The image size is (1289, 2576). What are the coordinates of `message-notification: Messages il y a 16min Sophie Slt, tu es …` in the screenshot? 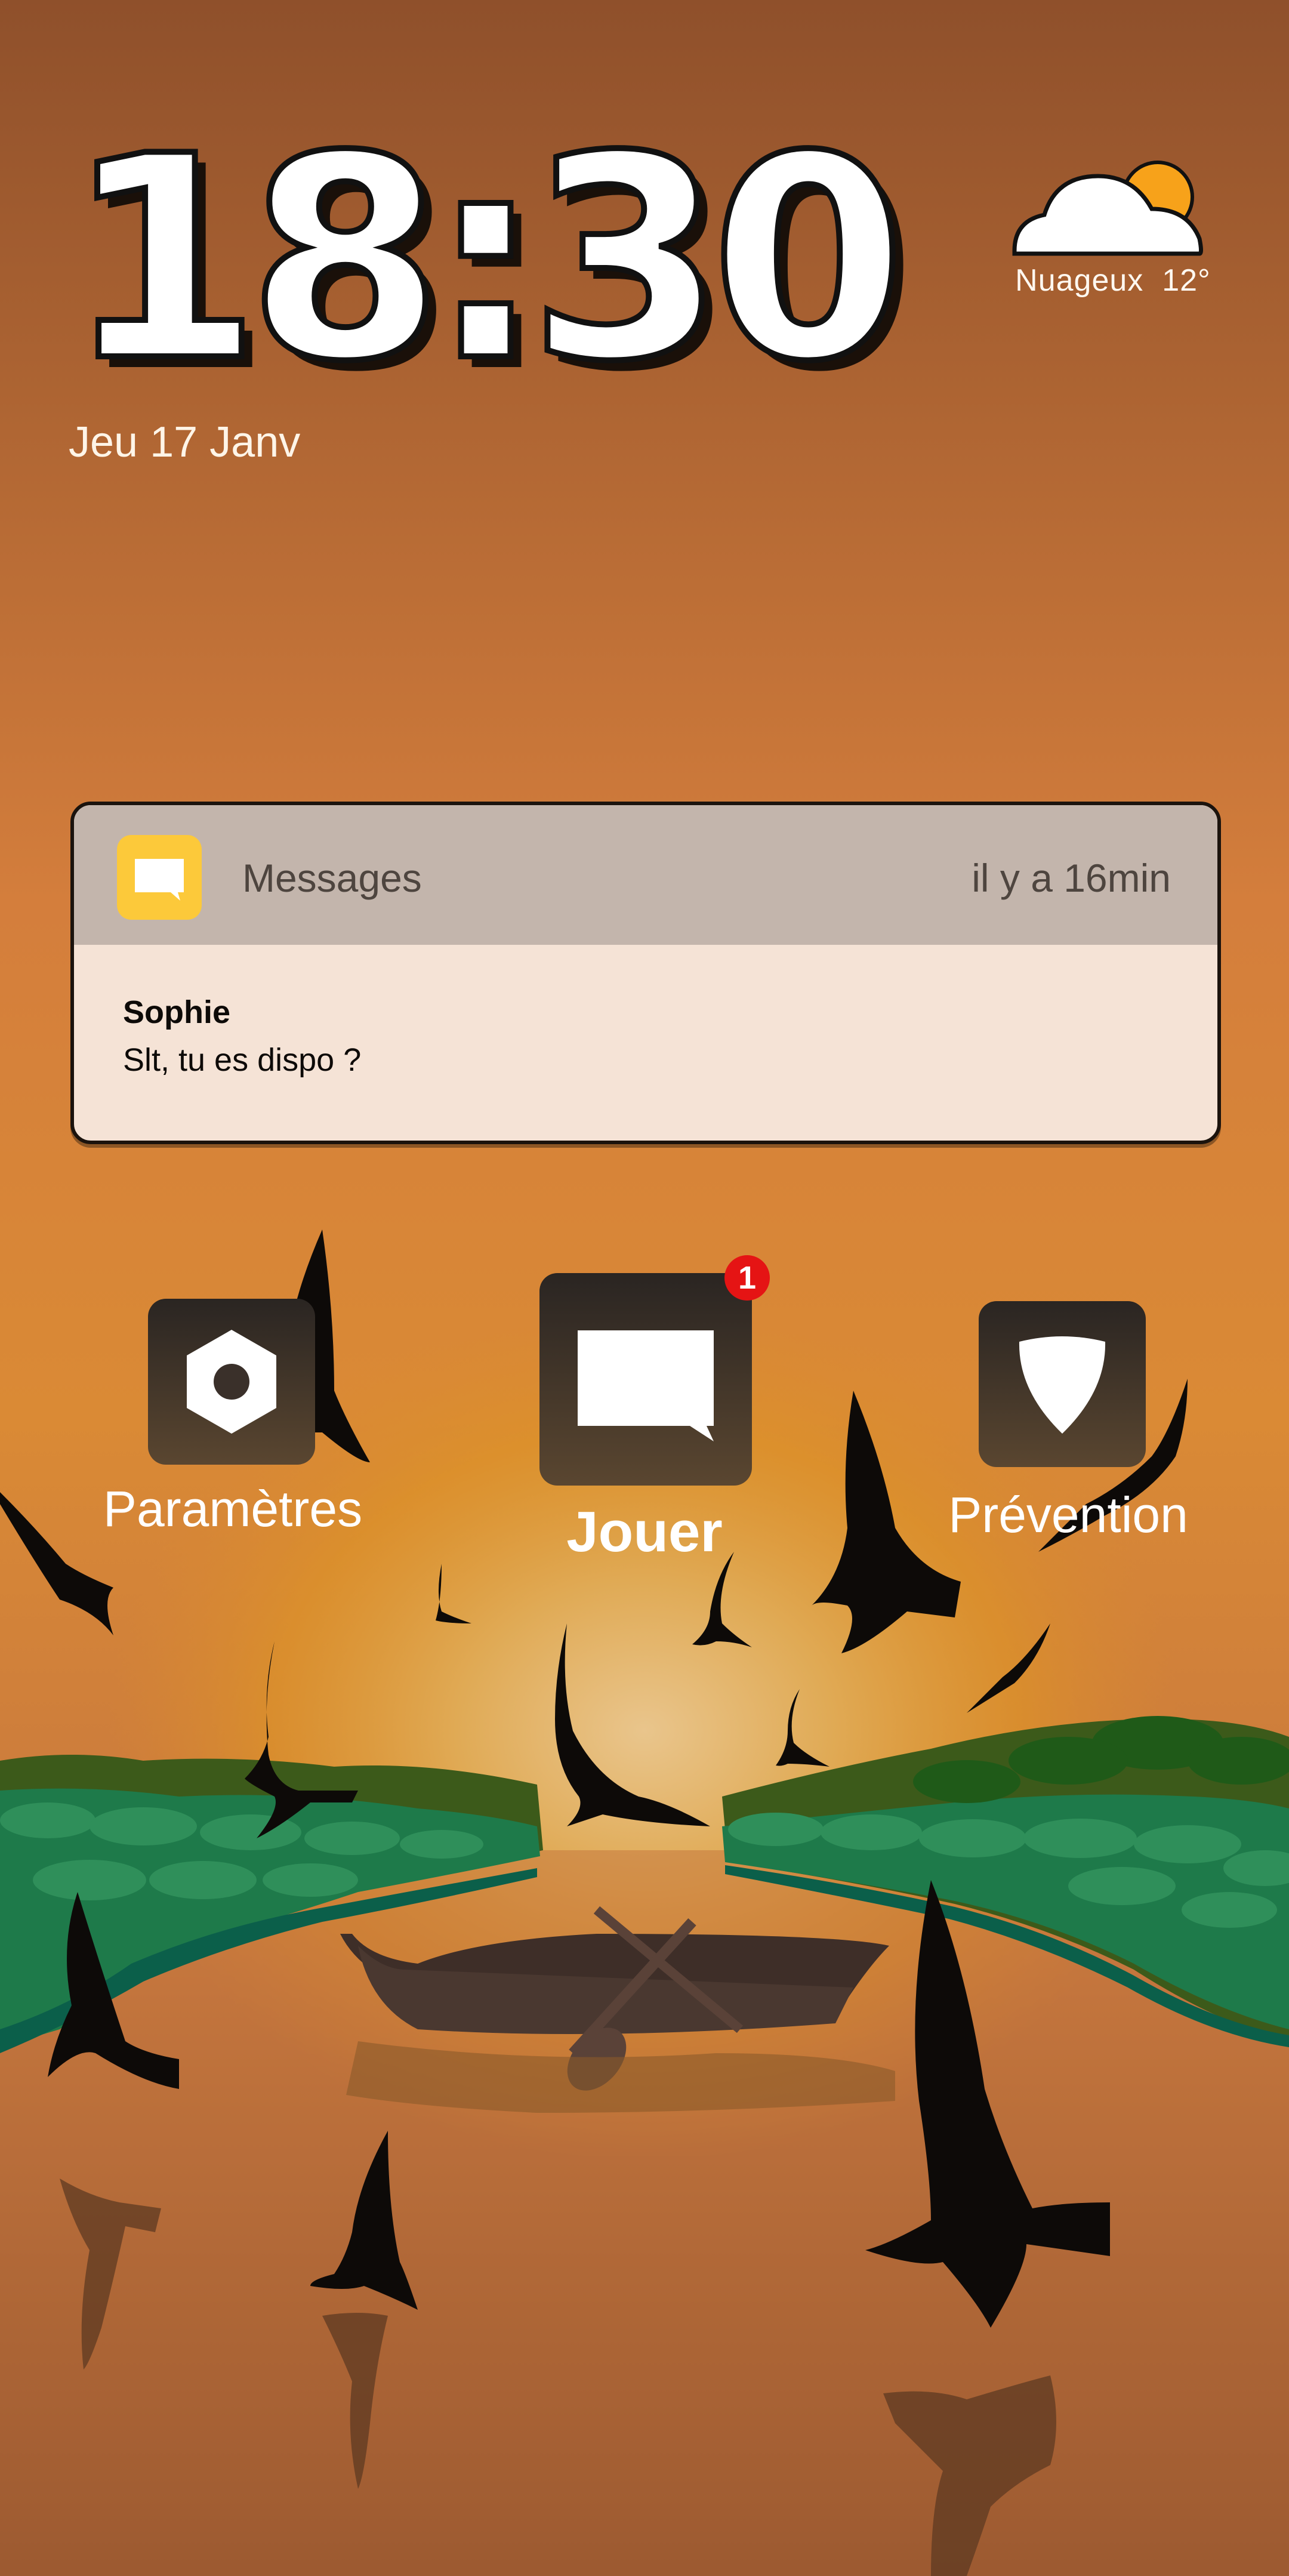 It's located at (645, 973).